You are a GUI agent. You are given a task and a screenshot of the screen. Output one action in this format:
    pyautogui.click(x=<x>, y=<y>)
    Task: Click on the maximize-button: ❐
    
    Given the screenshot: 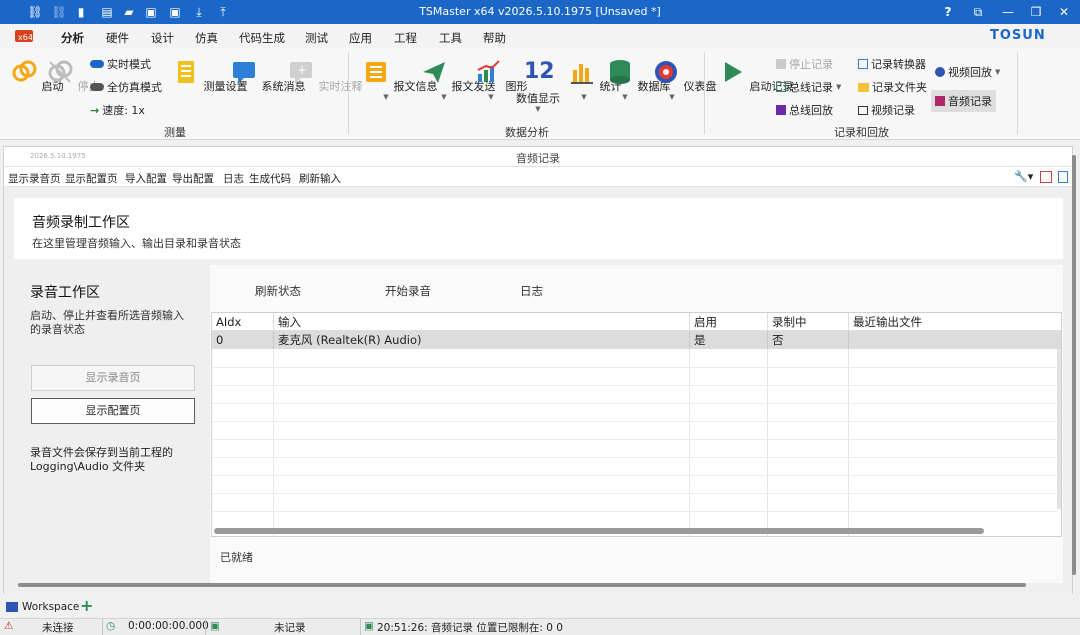 What is the action you would take?
    pyautogui.click(x=1036, y=12)
    